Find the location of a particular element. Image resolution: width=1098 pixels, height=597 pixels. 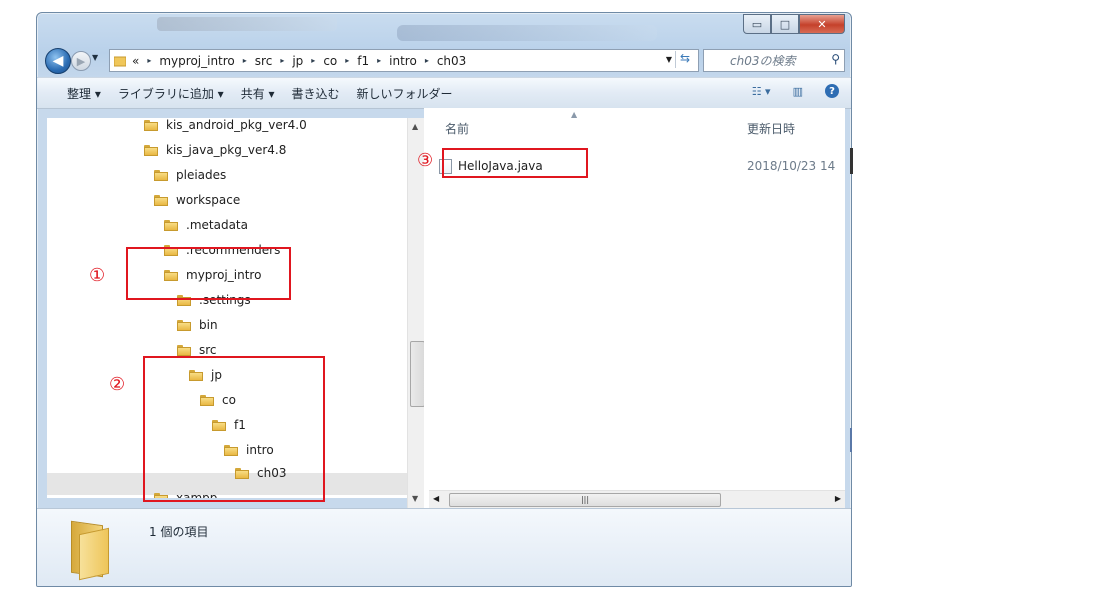

organize-button: 整理 ▾ is located at coordinates (84, 93).